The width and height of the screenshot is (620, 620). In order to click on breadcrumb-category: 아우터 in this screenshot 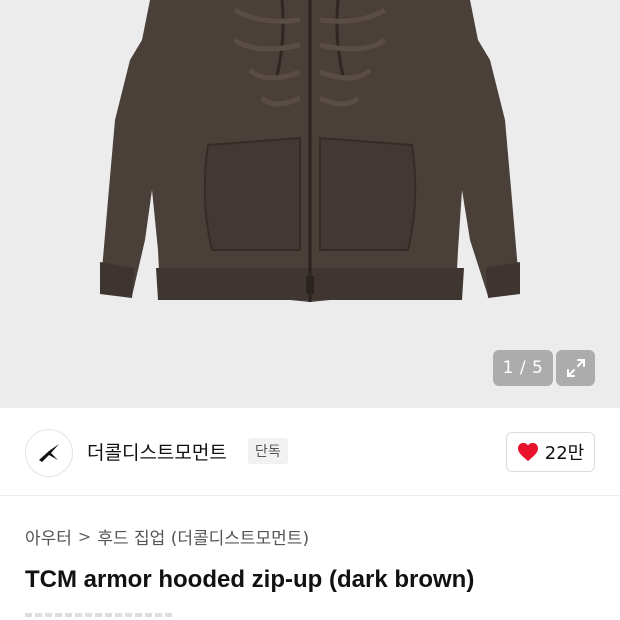, I will do `click(48, 536)`.